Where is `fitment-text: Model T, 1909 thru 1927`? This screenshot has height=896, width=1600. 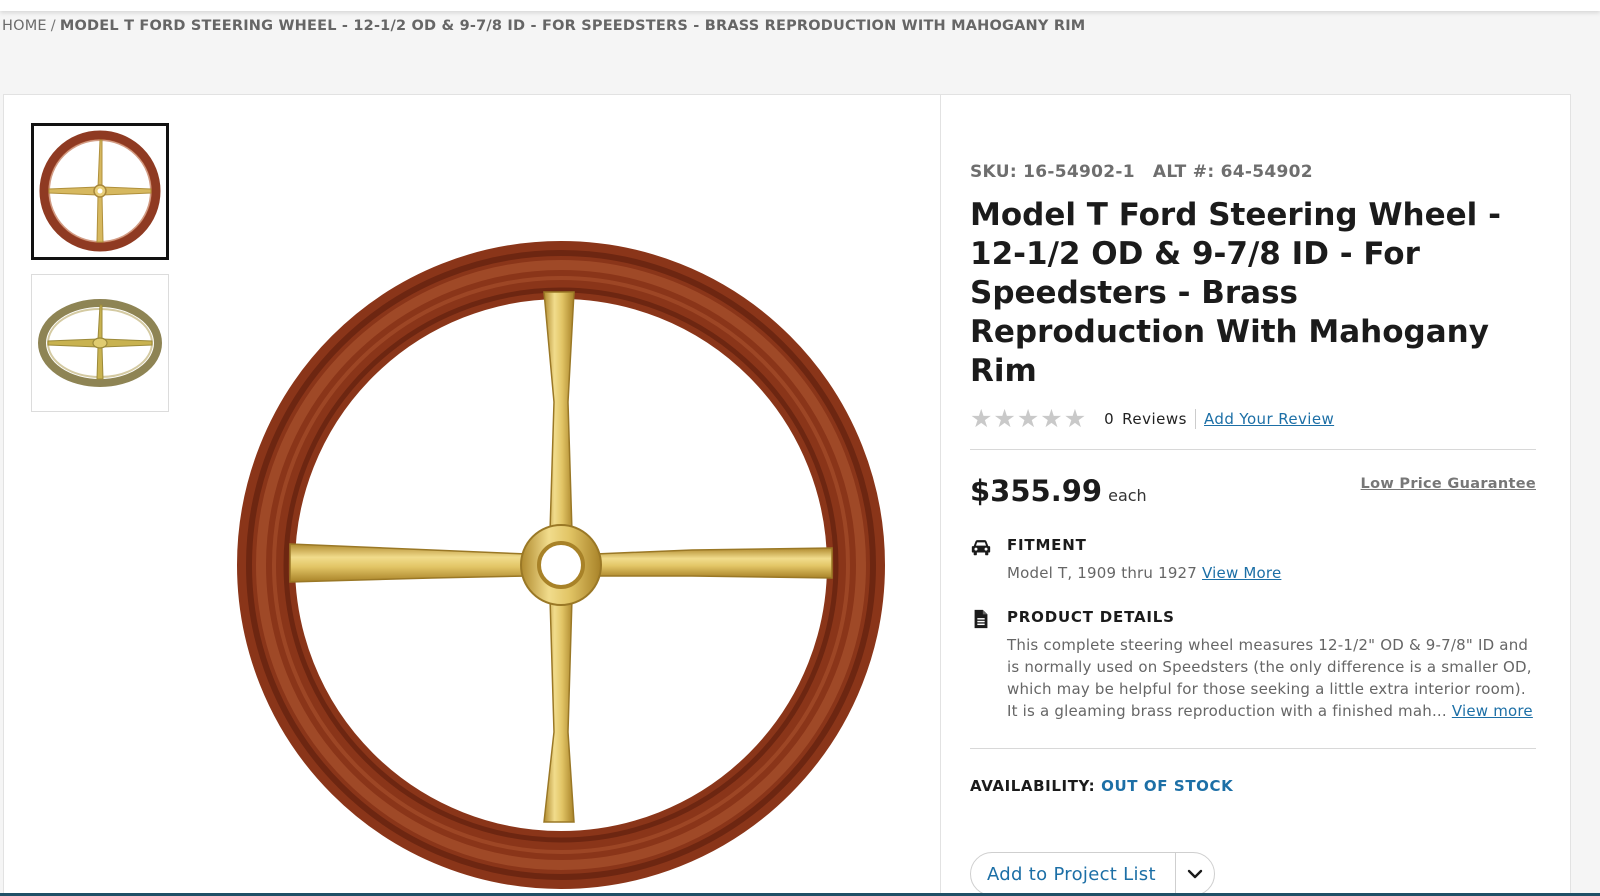
fitment-text: Model T, 1909 thru 1927 is located at coordinates (1102, 573).